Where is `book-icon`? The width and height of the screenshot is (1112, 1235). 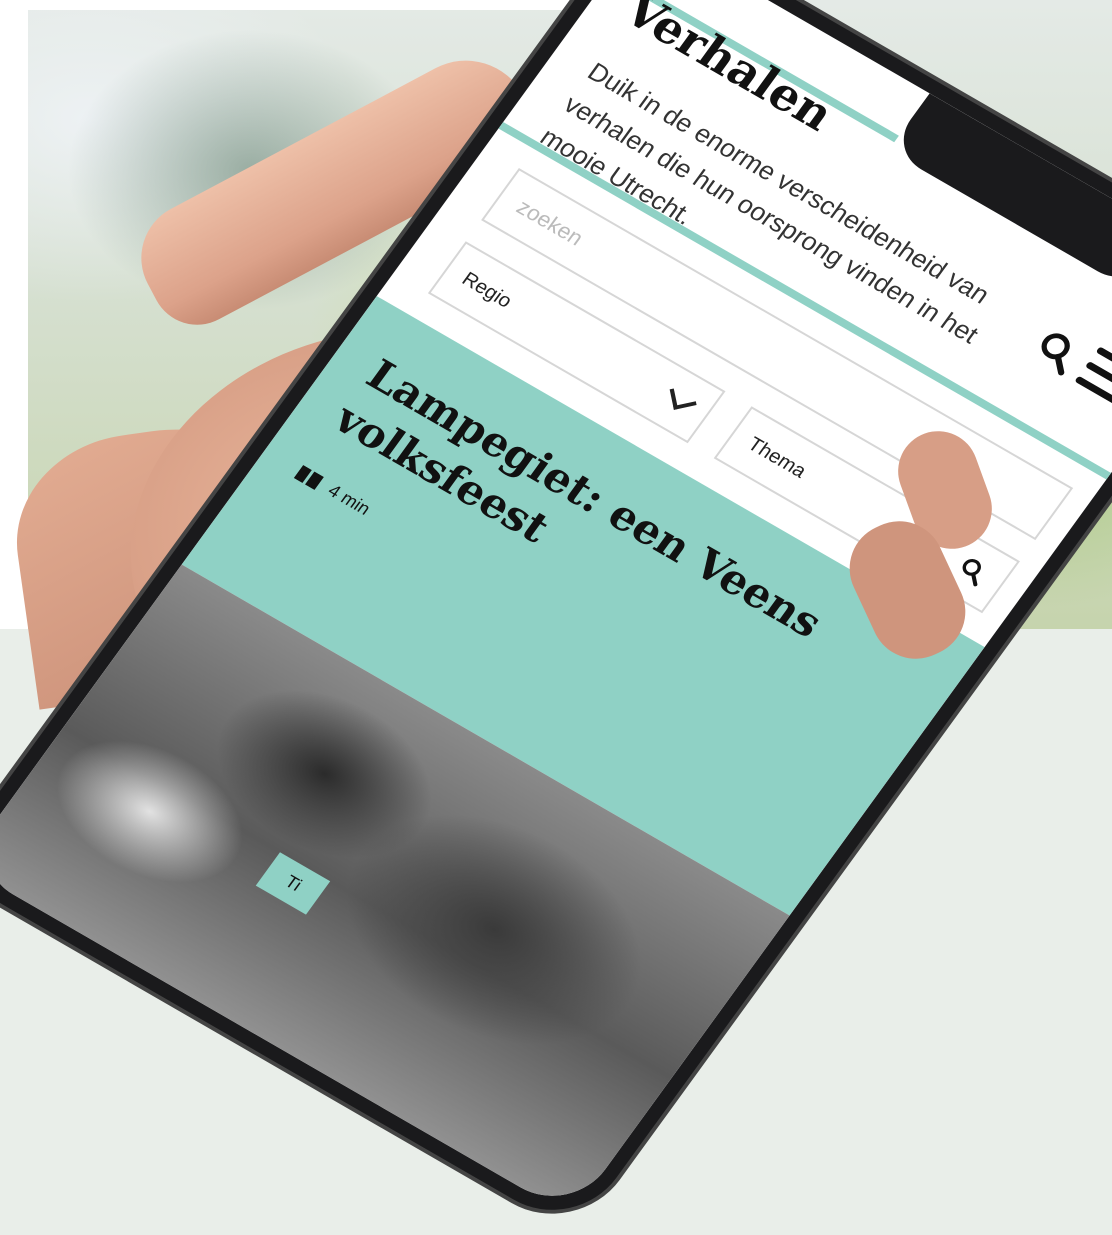
book-icon is located at coordinates (309, 477).